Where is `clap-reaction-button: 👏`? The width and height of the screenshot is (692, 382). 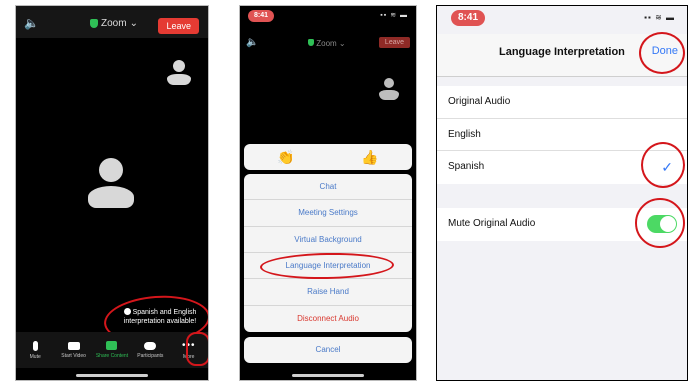
clap-reaction-button: 👏 is located at coordinates (285, 157).